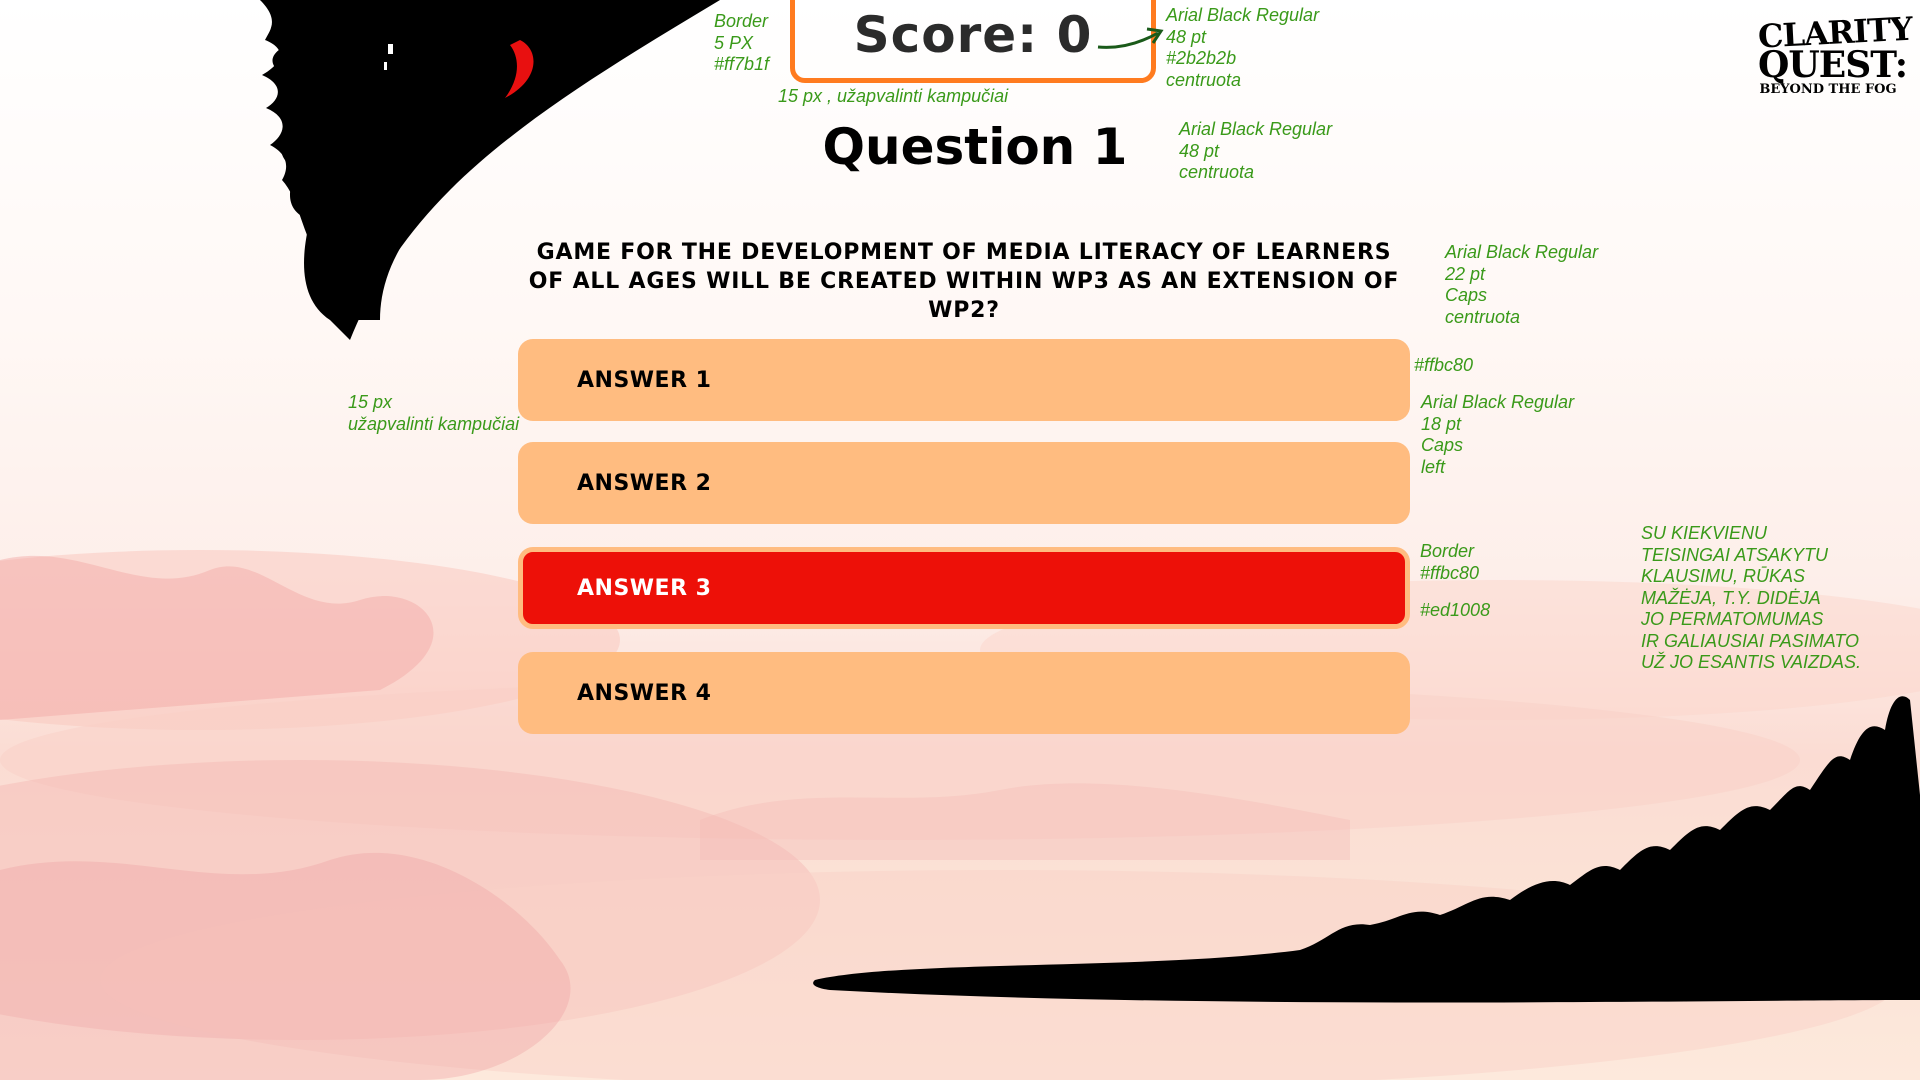  What do you see at coordinates (1450, 562) in the screenshot?
I see `note-selected-border: Border #ffbc80` at bounding box center [1450, 562].